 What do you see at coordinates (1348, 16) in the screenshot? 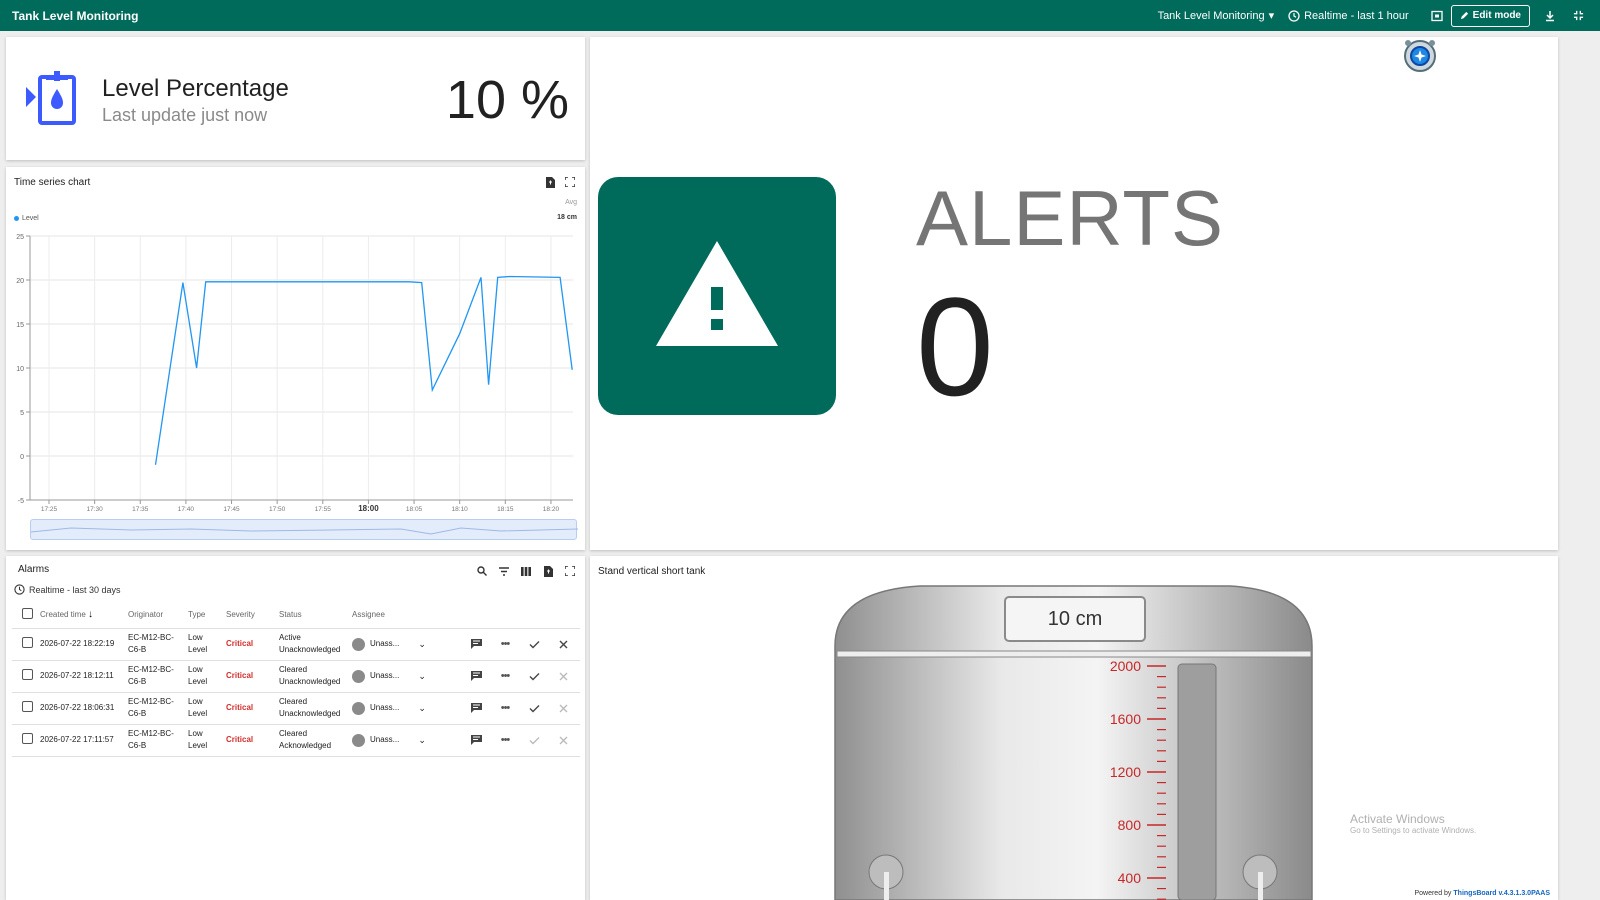
I see `timewindow-button: Realtime - last 1 hour` at bounding box center [1348, 16].